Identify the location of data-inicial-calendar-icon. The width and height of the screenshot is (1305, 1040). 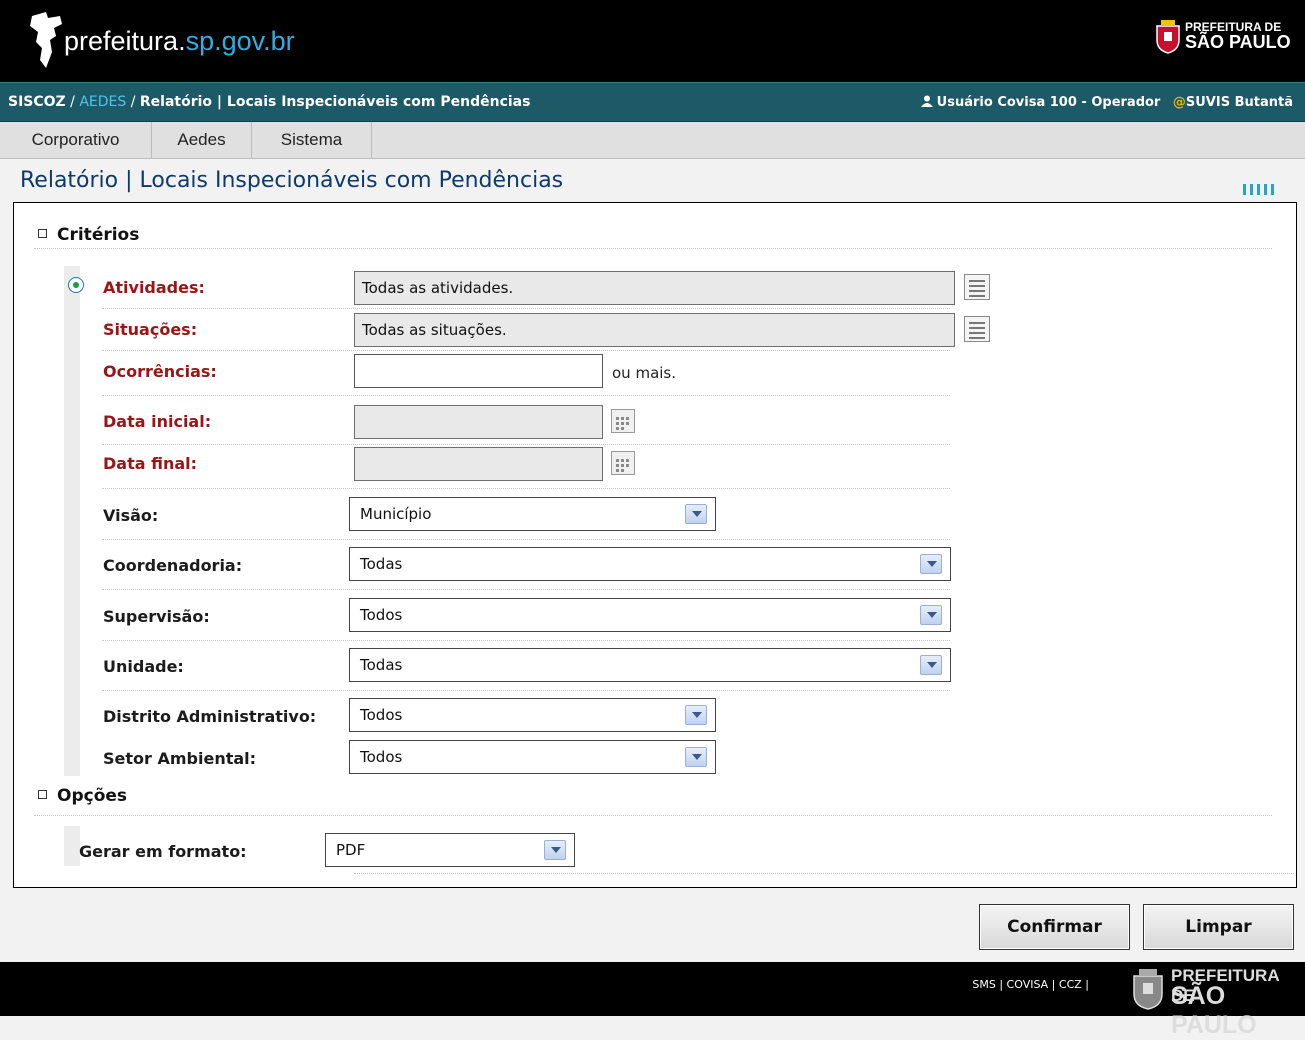
(623, 421).